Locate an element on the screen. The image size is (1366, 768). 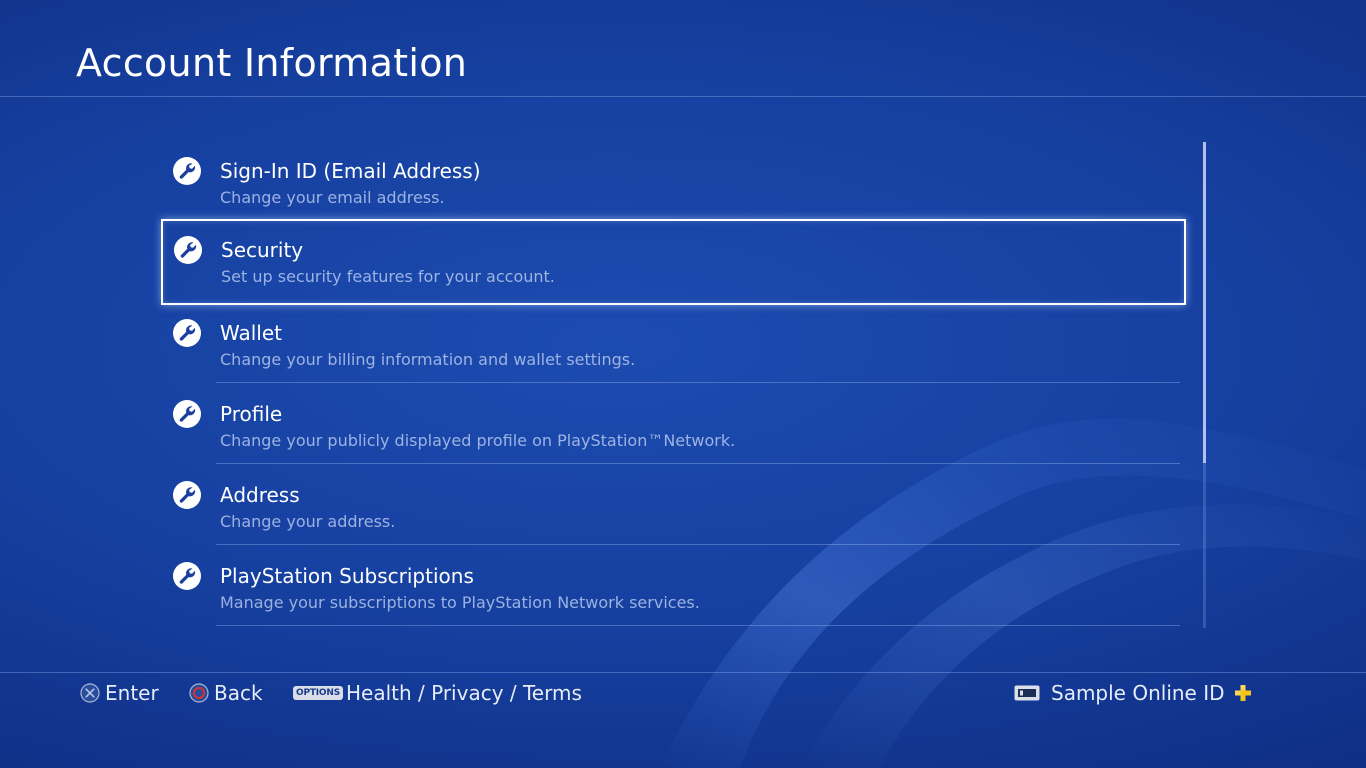
title-divider is located at coordinates (683, 96).